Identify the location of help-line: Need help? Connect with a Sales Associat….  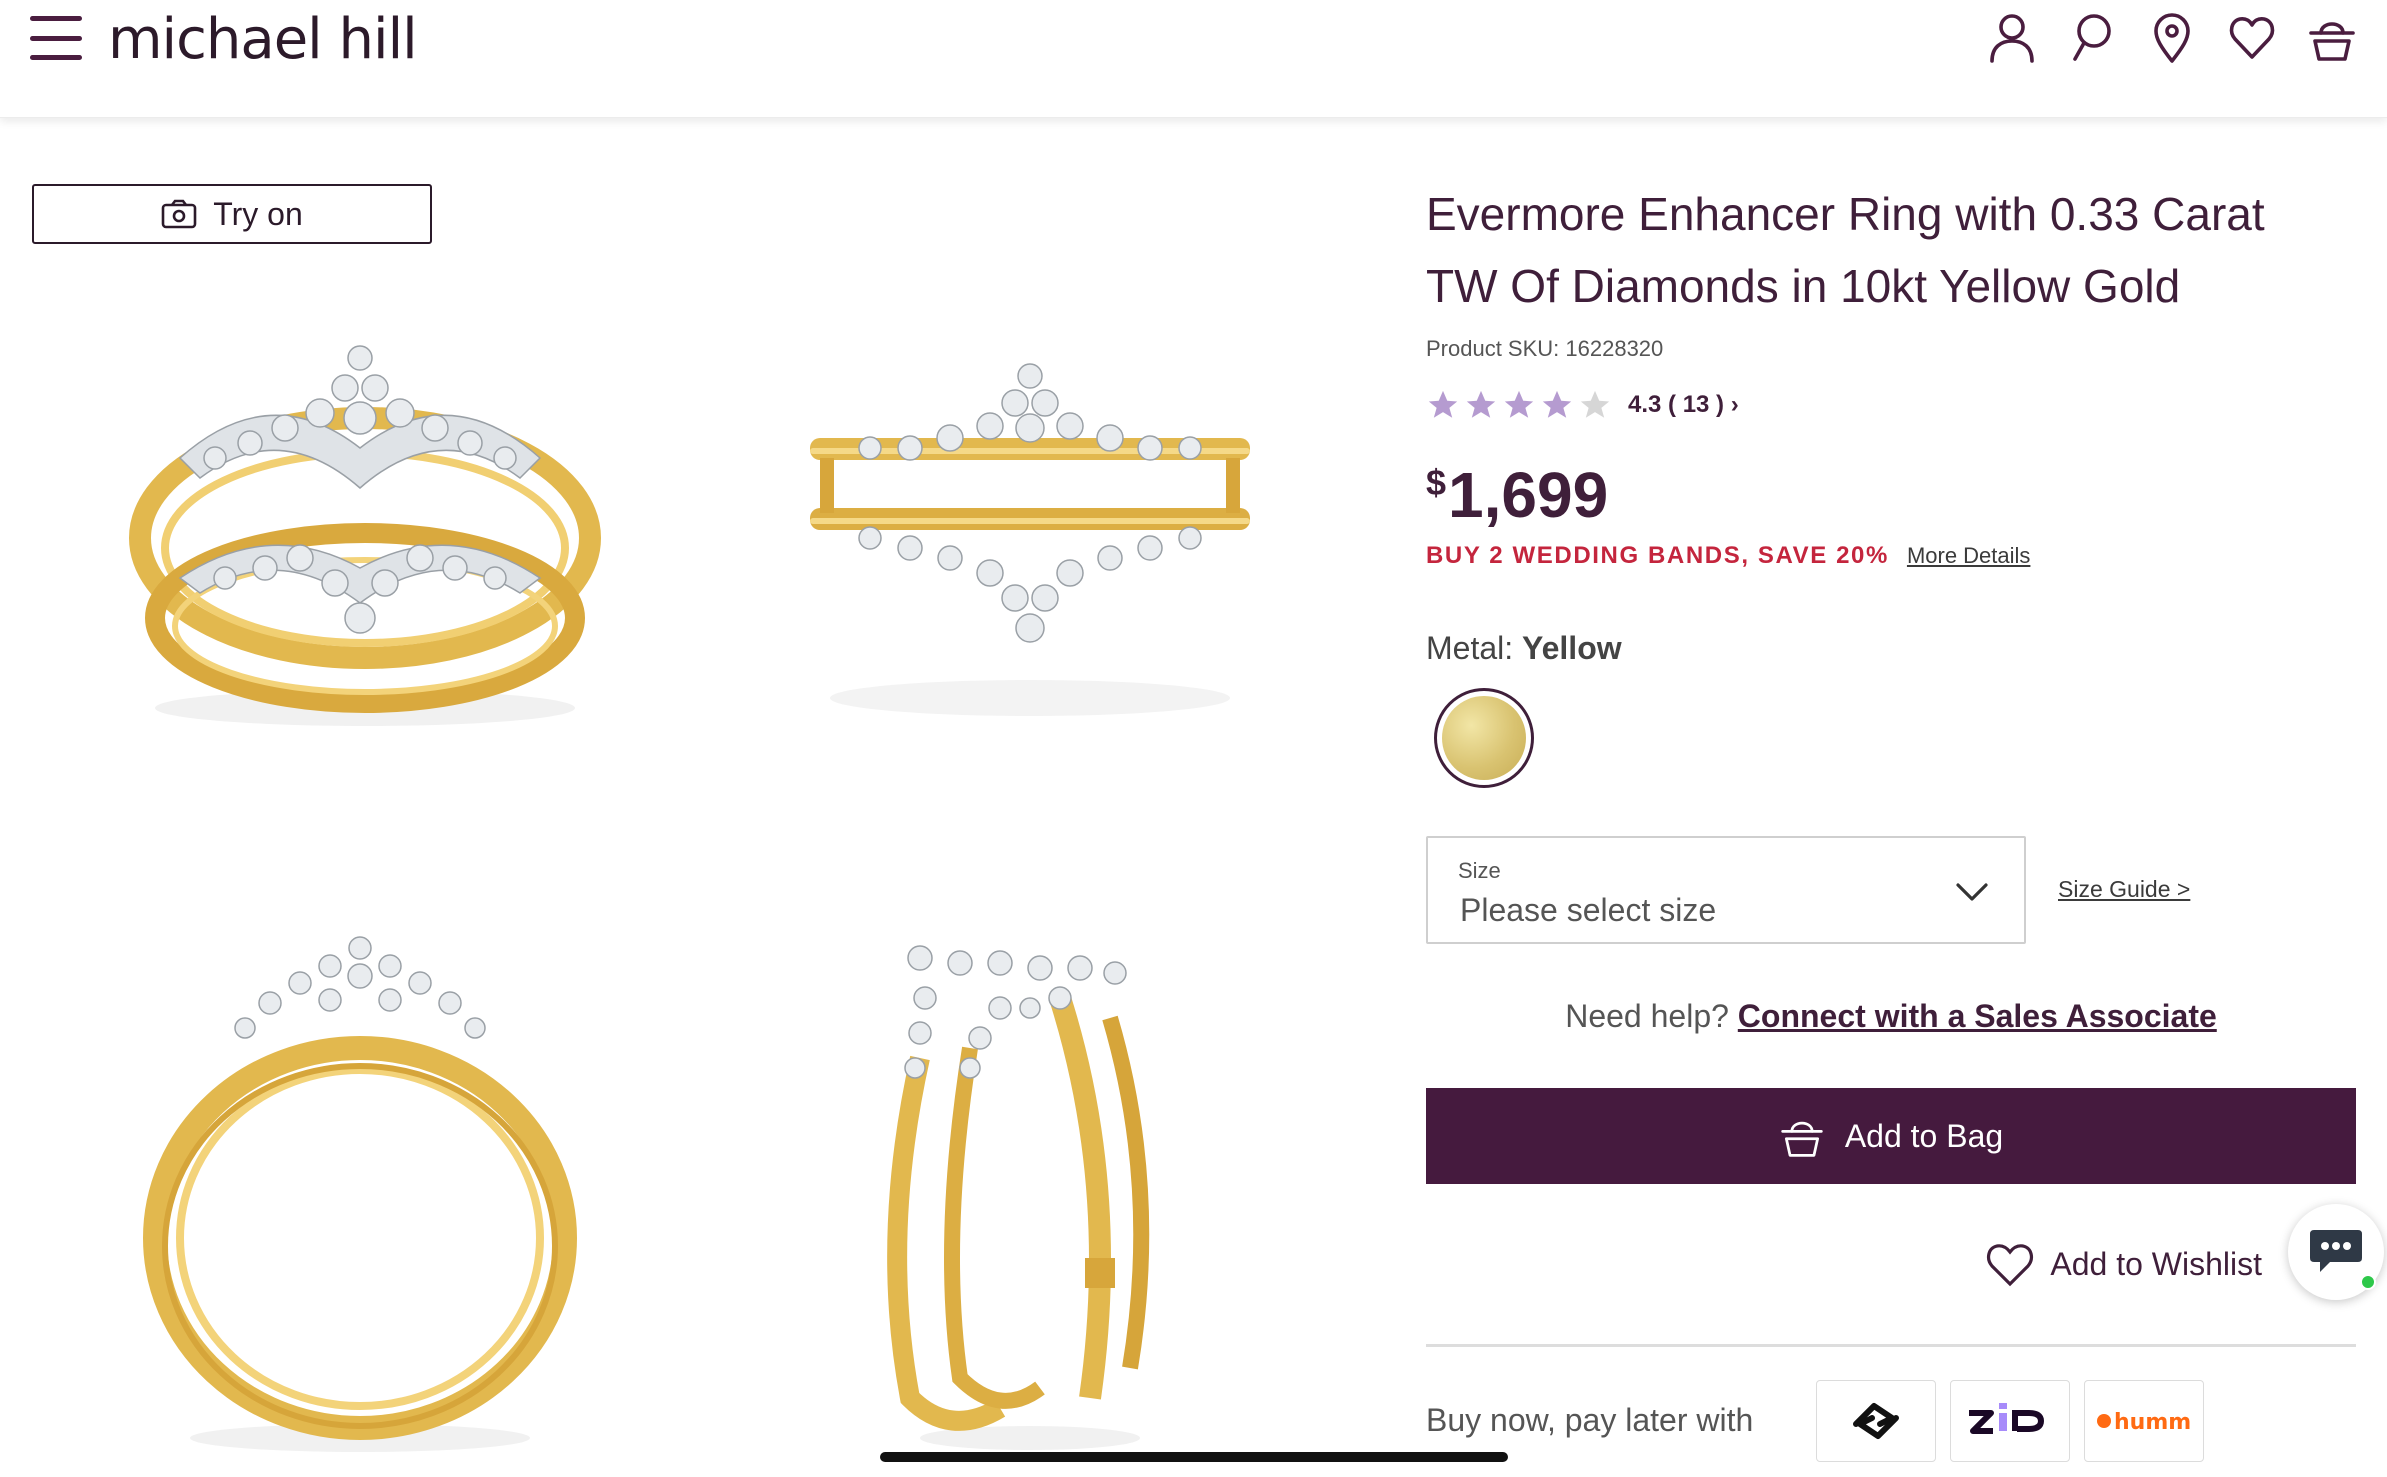
(1891, 1016).